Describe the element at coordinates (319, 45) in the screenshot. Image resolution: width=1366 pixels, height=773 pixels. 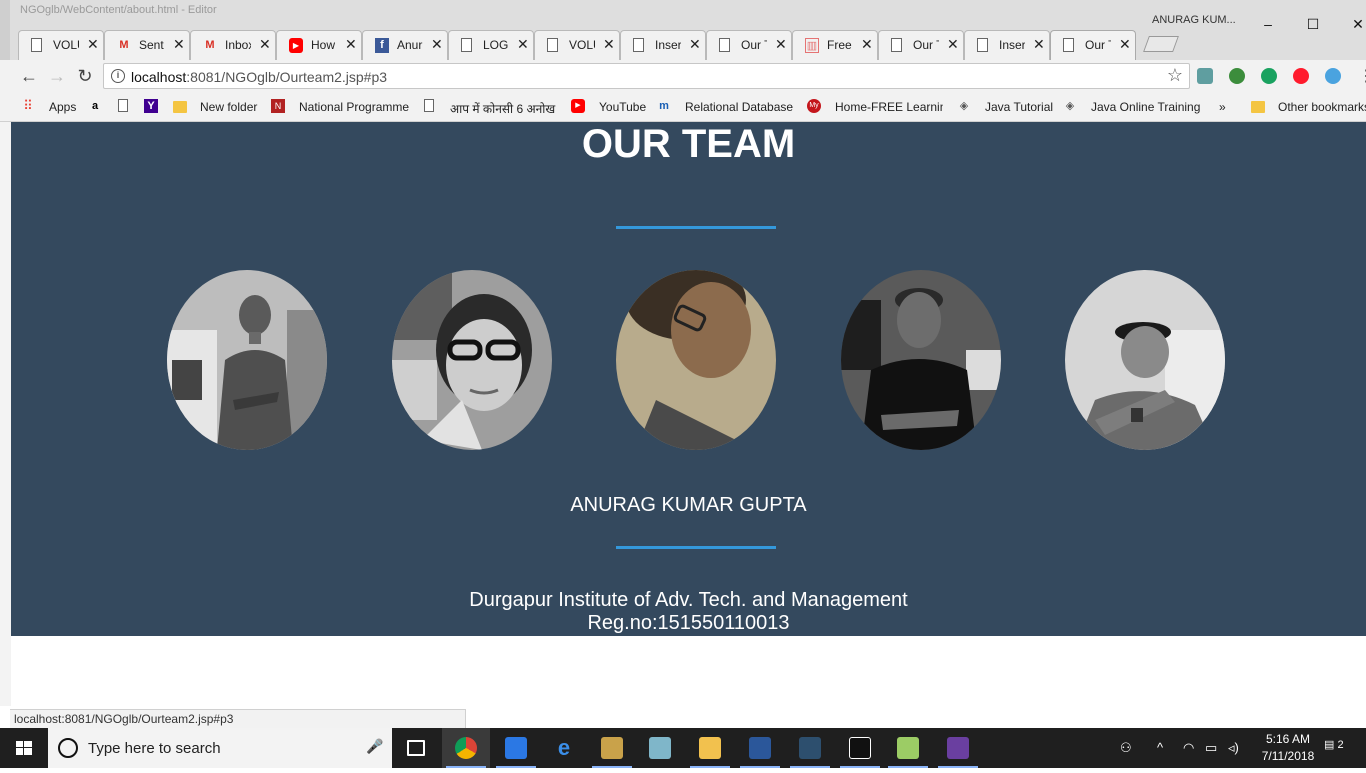
I see `browser-tab: ▶ How ✕` at that location.